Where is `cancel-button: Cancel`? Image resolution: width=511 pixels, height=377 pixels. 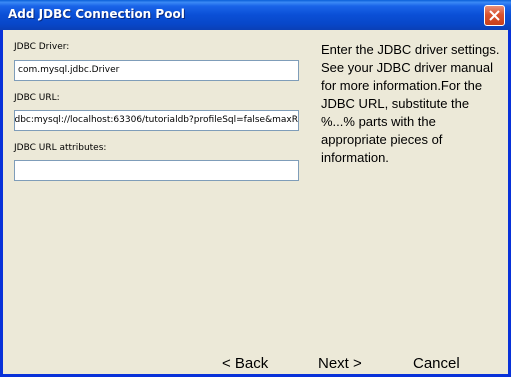 cancel-button: Cancel is located at coordinates (436, 364).